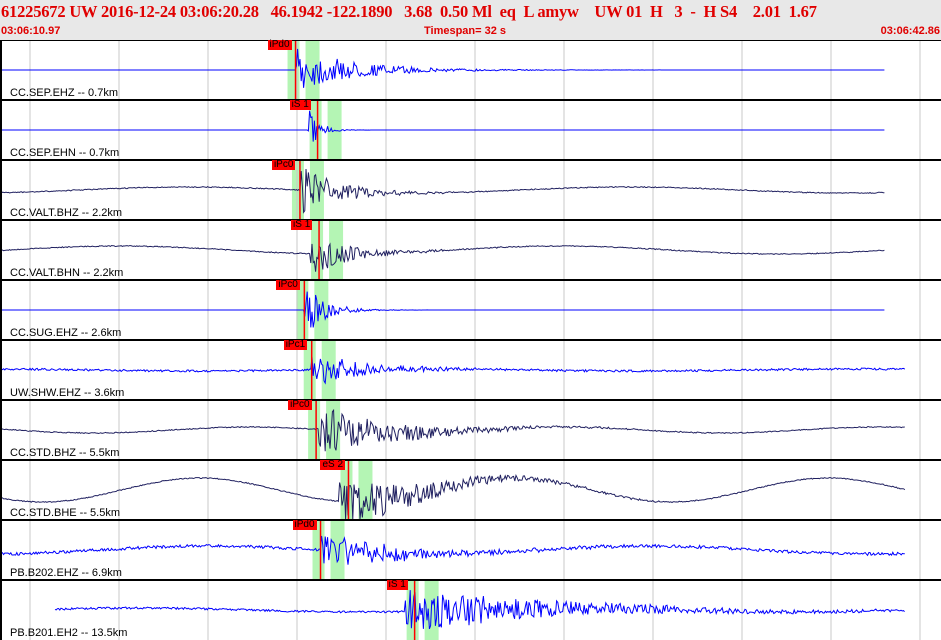 The height and width of the screenshot is (640, 941). Describe the element at coordinates (295, 345) in the screenshot. I see `phase-pick-label: iPc1` at that location.